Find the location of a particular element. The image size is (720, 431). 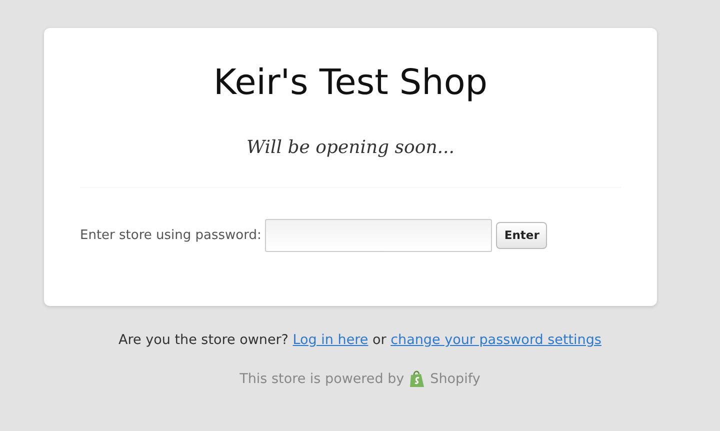

password-field is located at coordinates (378, 235).